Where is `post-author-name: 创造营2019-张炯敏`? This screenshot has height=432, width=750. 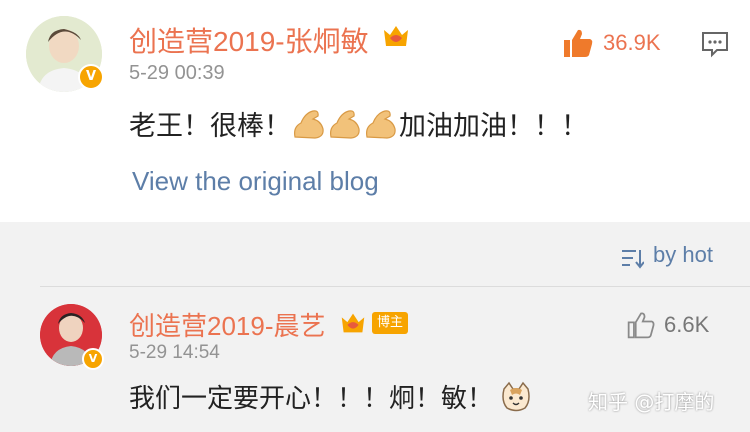 post-author-name: 创造营2019-张炯敏 is located at coordinates (249, 40).